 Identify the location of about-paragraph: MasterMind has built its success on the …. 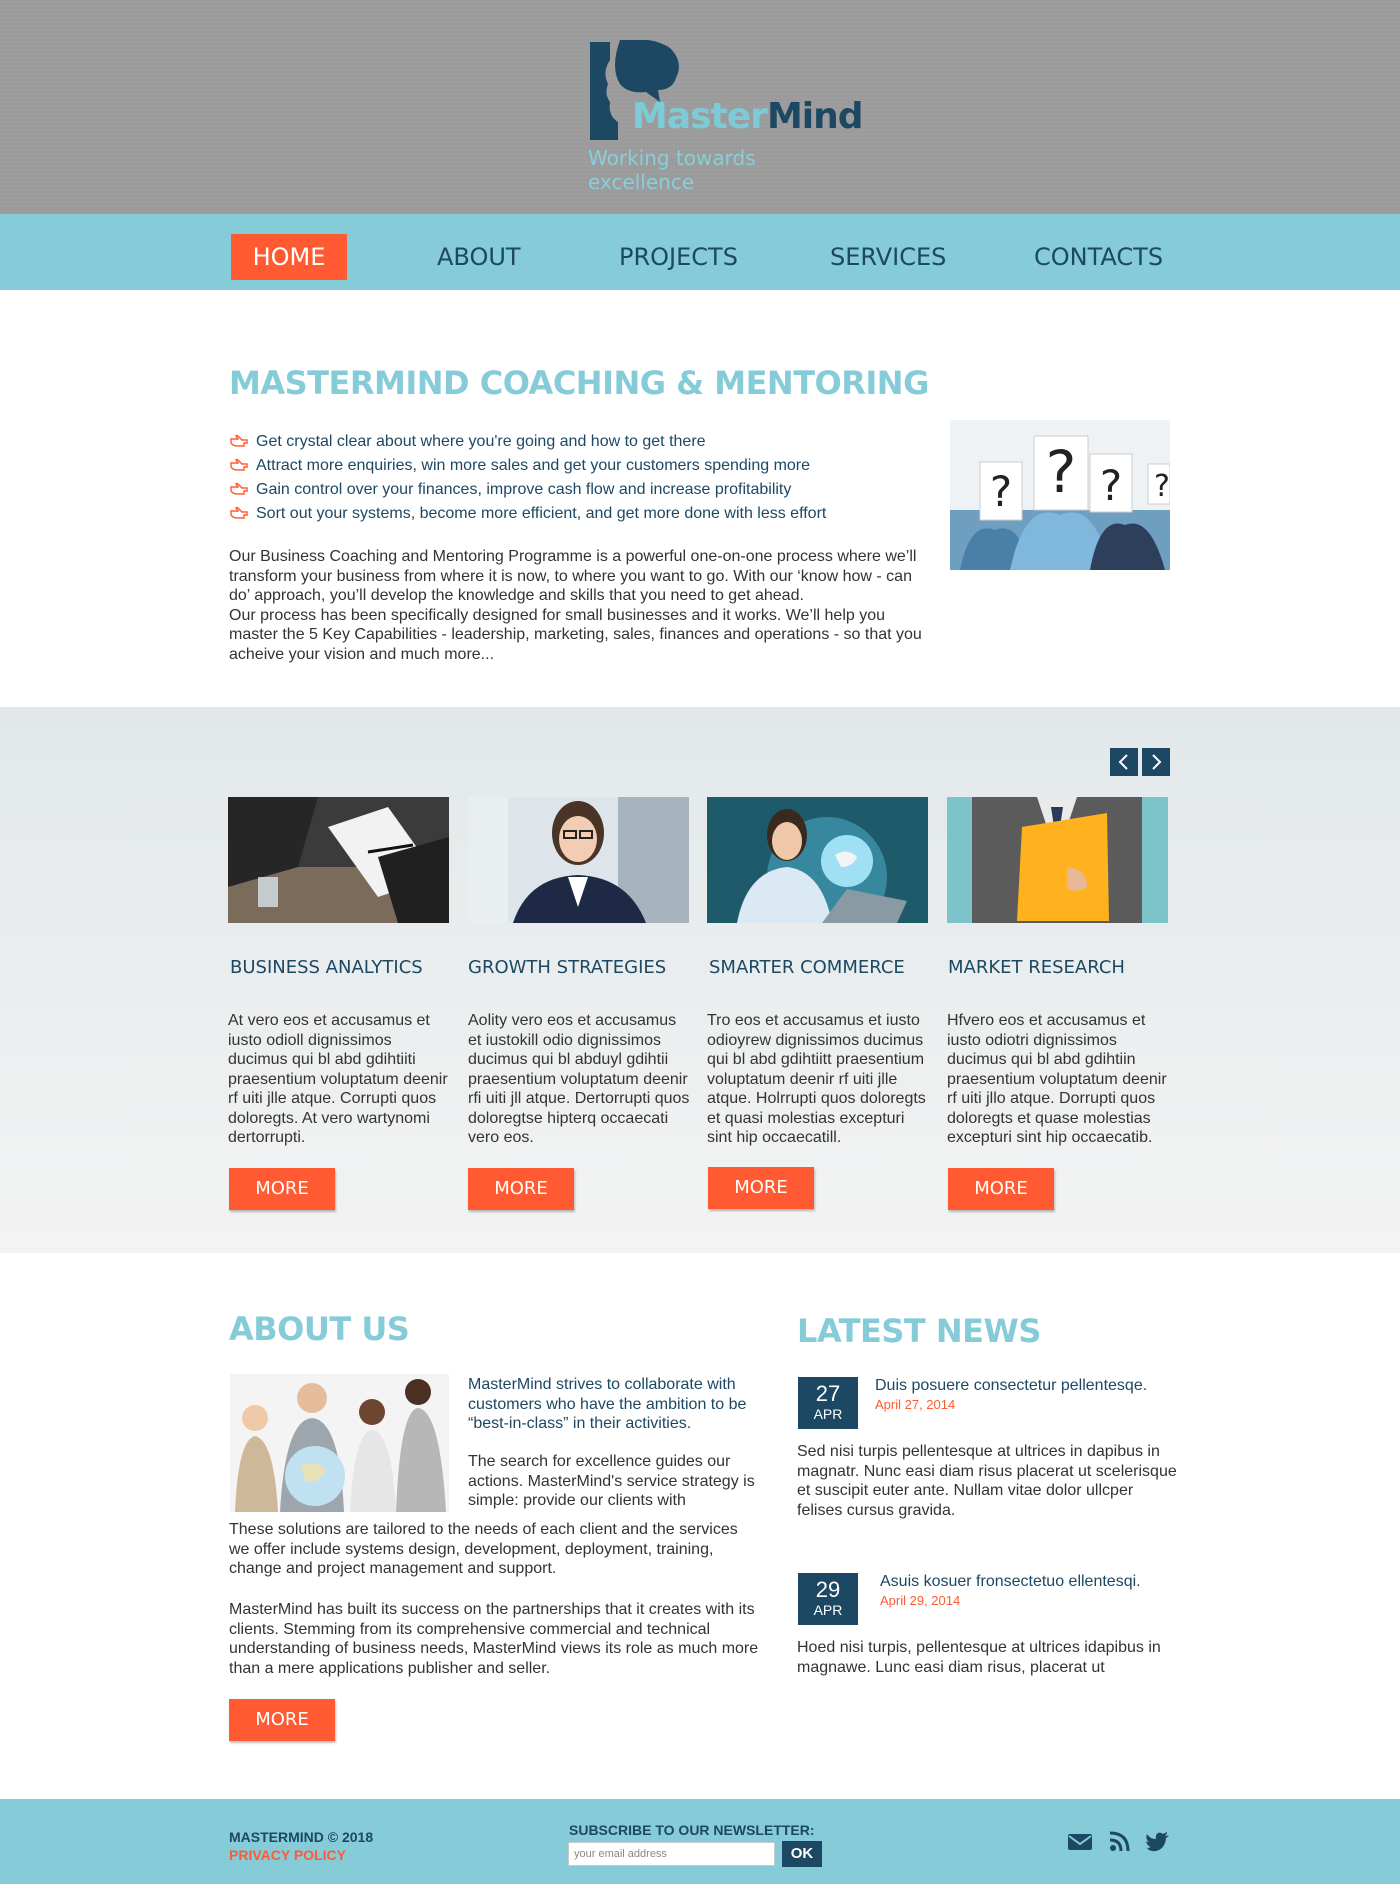
(494, 1639).